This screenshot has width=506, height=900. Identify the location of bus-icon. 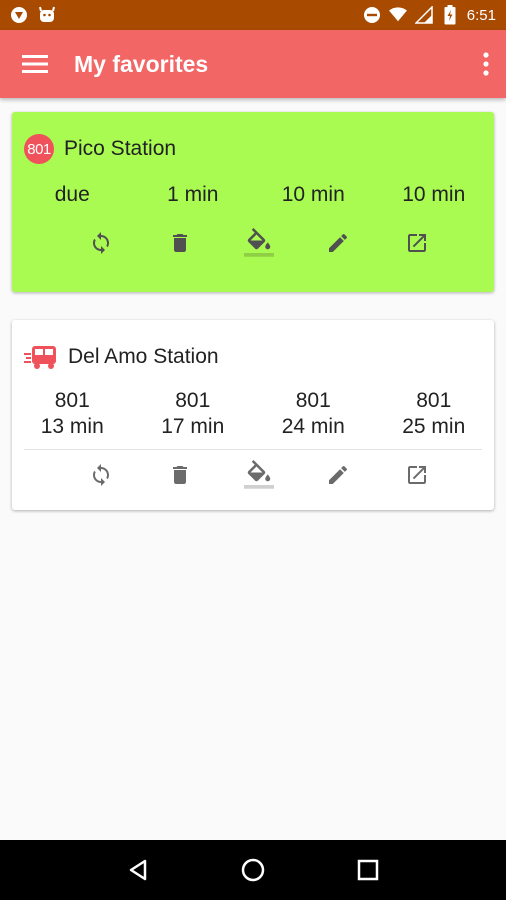
(41, 357).